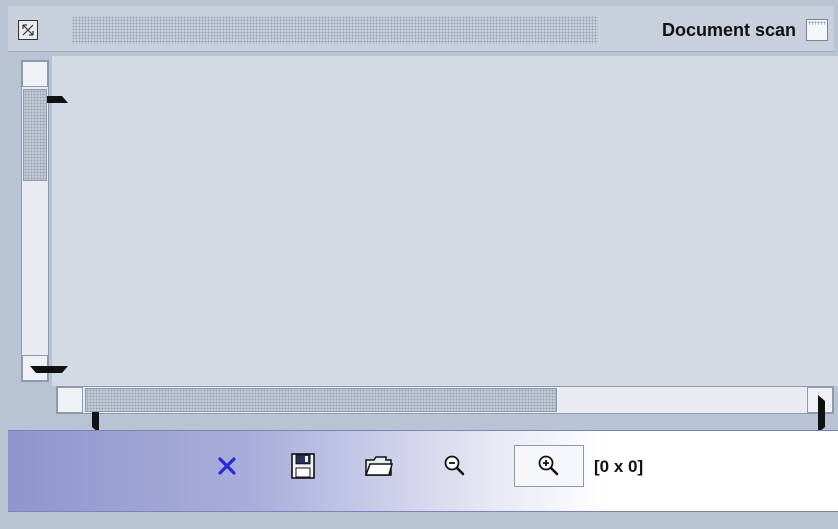 The width and height of the screenshot is (838, 529). What do you see at coordinates (78, 410) in the screenshot?
I see `scroll-left-button` at bounding box center [78, 410].